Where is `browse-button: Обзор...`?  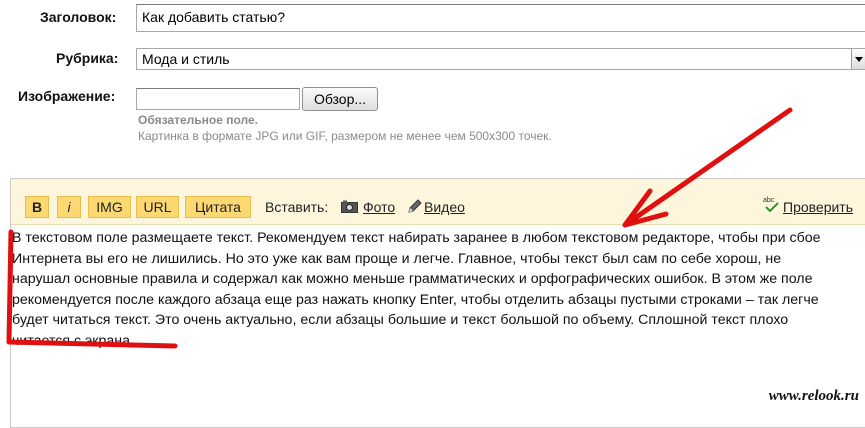 browse-button: Обзор... is located at coordinates (340, 99).